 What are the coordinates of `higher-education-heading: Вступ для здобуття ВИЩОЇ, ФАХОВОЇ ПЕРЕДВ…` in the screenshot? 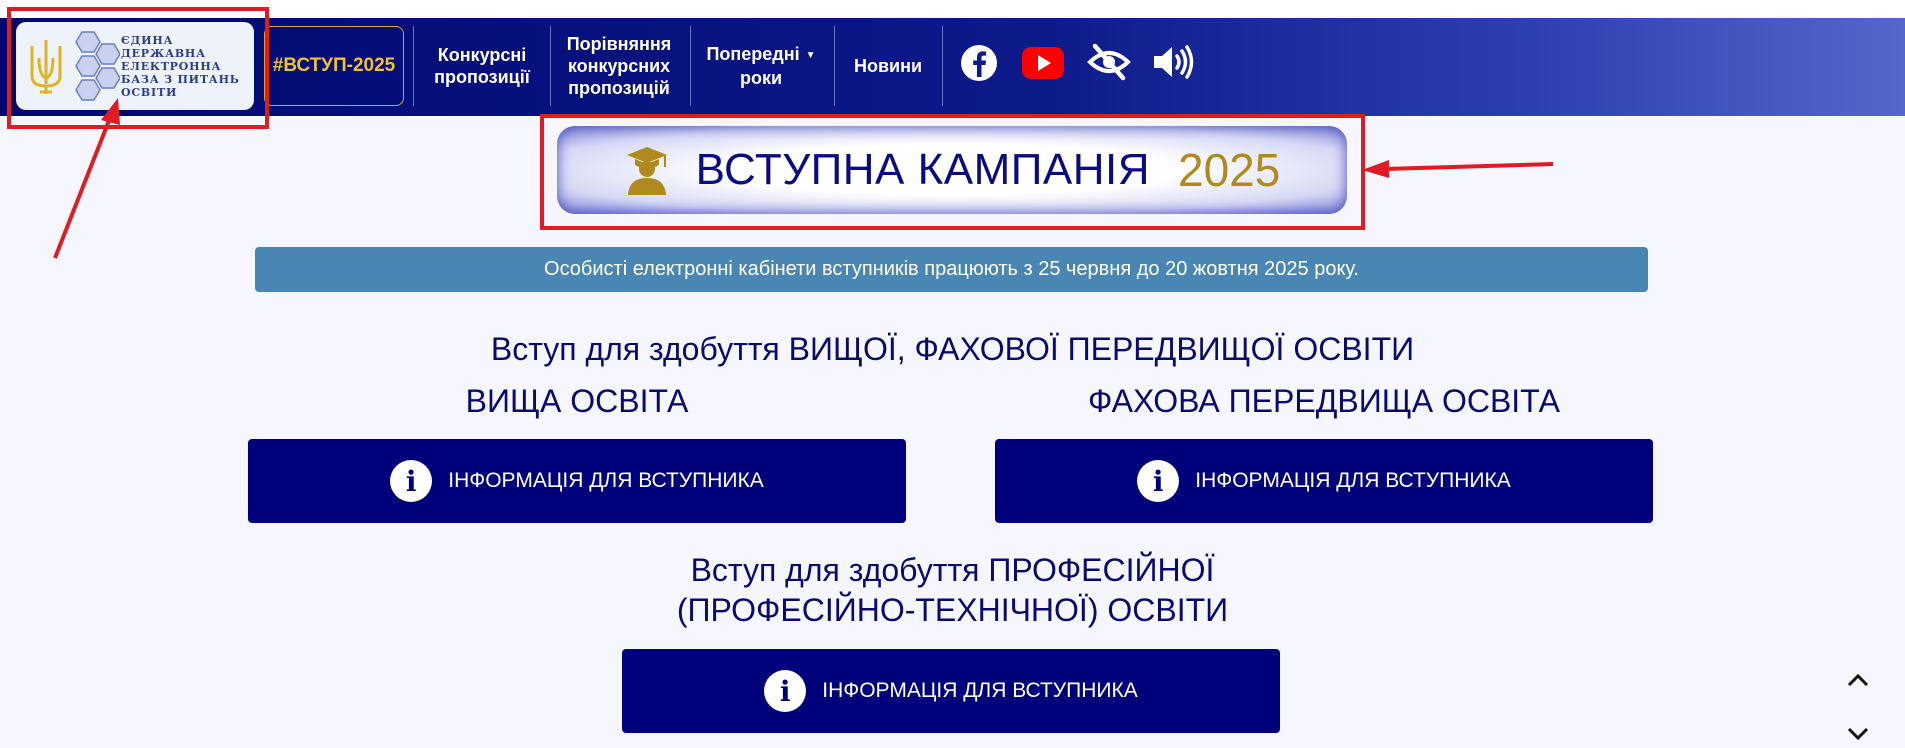 It's located at (952, 349).